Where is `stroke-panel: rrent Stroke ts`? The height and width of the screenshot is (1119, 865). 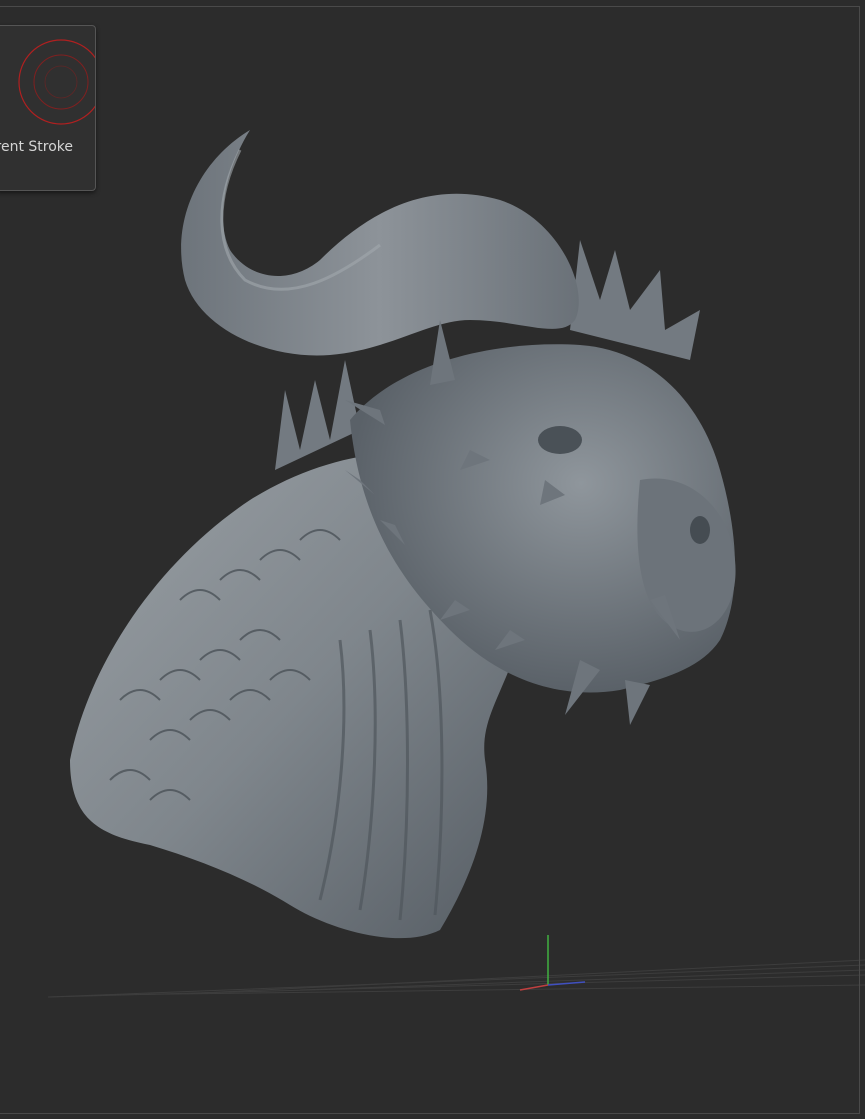
stroke-panel: rrent Stroke ts is located at coordinates (48, 108).